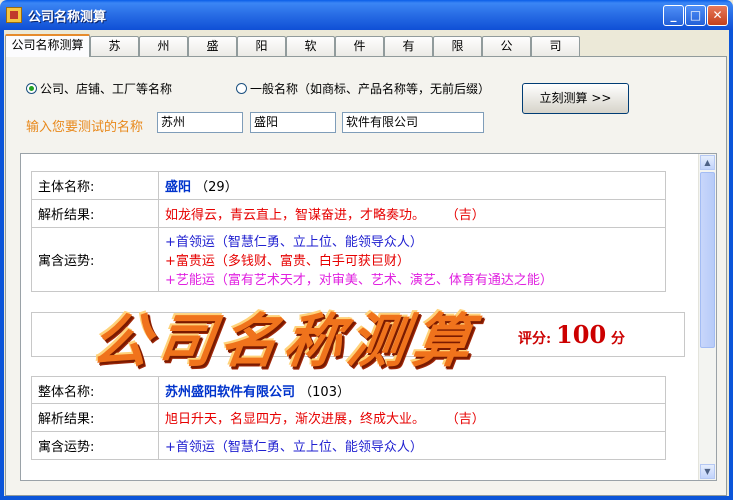 This screenshot has height=500, width=733. I want to click on tab-char-6: 件, so click(359, 46).